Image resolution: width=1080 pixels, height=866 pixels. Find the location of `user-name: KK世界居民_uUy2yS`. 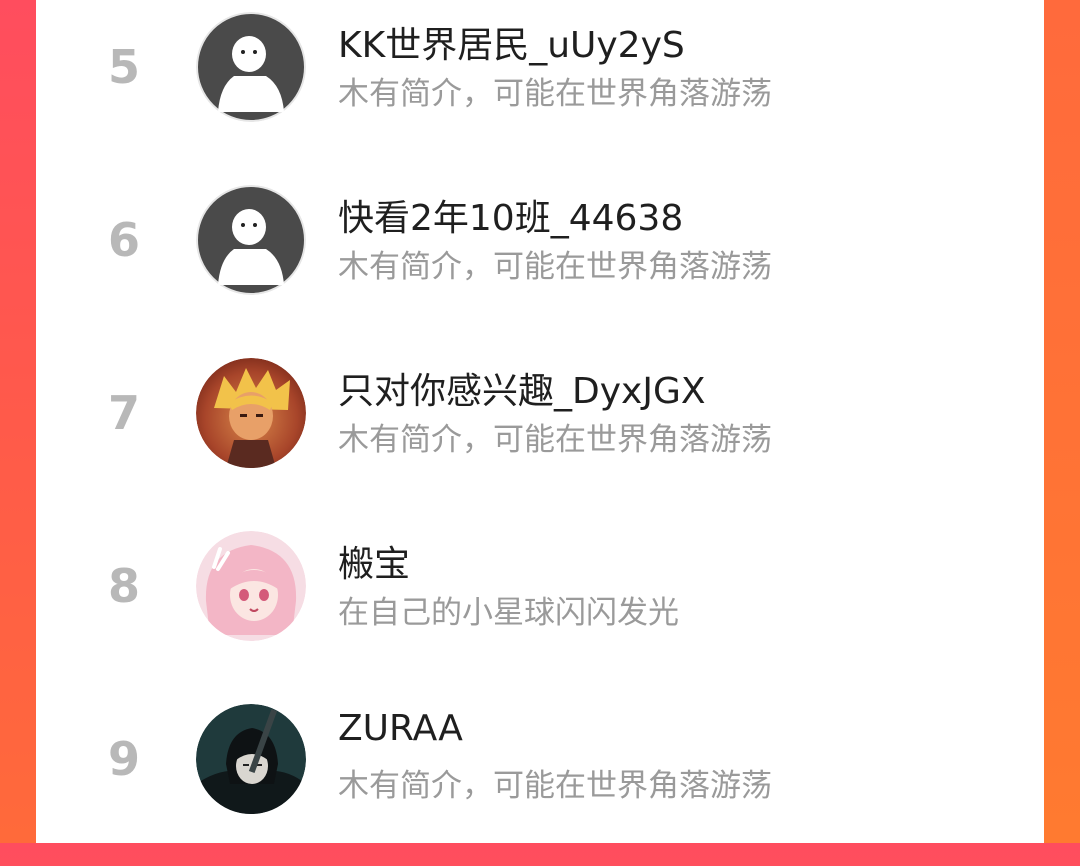

user-name: KK世界居民_uUy2yS is located at coordinates (511, 45).